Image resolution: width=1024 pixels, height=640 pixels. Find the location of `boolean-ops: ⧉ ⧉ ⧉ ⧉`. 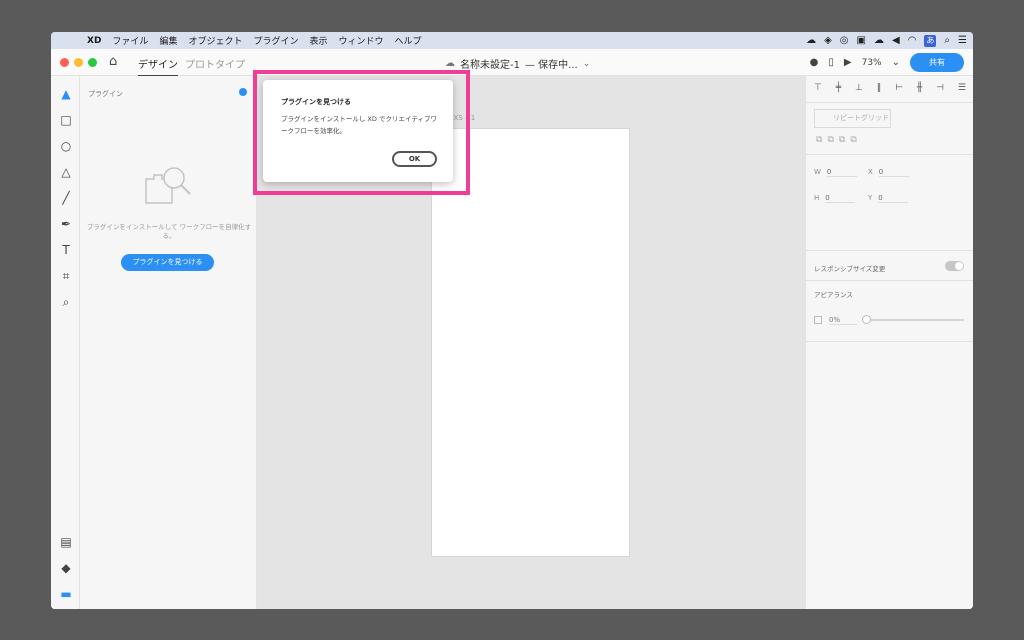

boolean-ops: ⧉ ⧉ ⧉ ⧉ is located at coordinates (836, 140).